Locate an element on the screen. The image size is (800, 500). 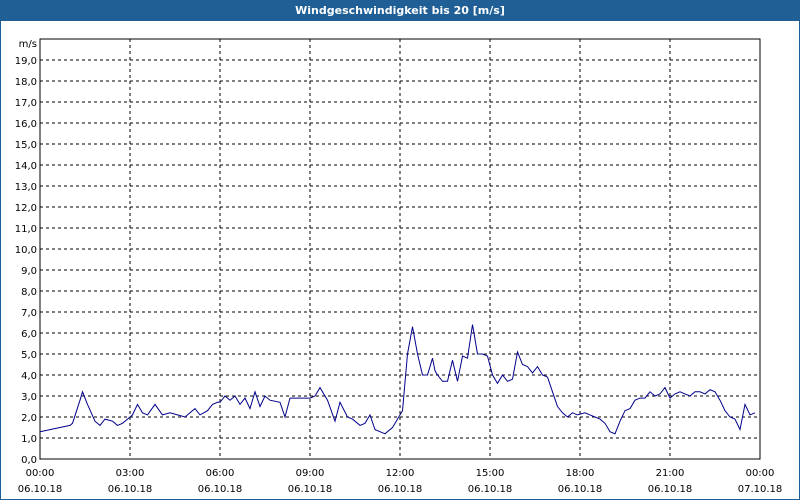
y-tick-label: 8,0 is located at coordinates (29, 292).